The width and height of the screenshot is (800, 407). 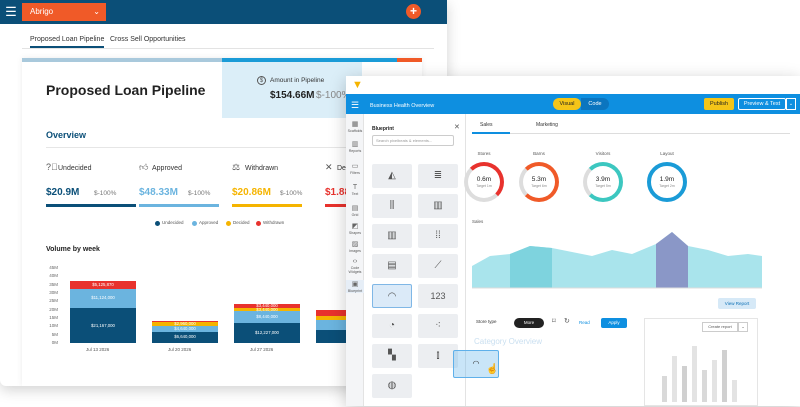 What do you see at coordinates (737, 303) in the screenshot?
I see `view-report-button: View Report` at bounding box center [737, 303].